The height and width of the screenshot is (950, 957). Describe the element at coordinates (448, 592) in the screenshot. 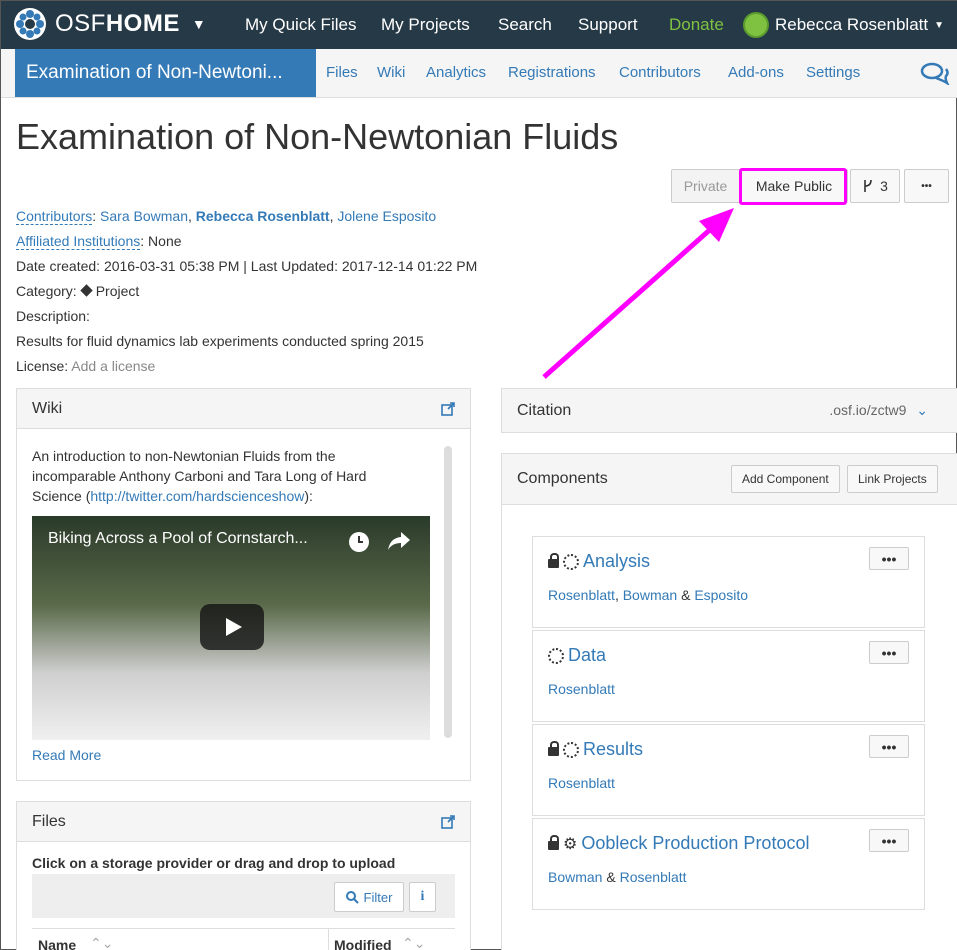

I see `wiki-scrollbar` at that location.